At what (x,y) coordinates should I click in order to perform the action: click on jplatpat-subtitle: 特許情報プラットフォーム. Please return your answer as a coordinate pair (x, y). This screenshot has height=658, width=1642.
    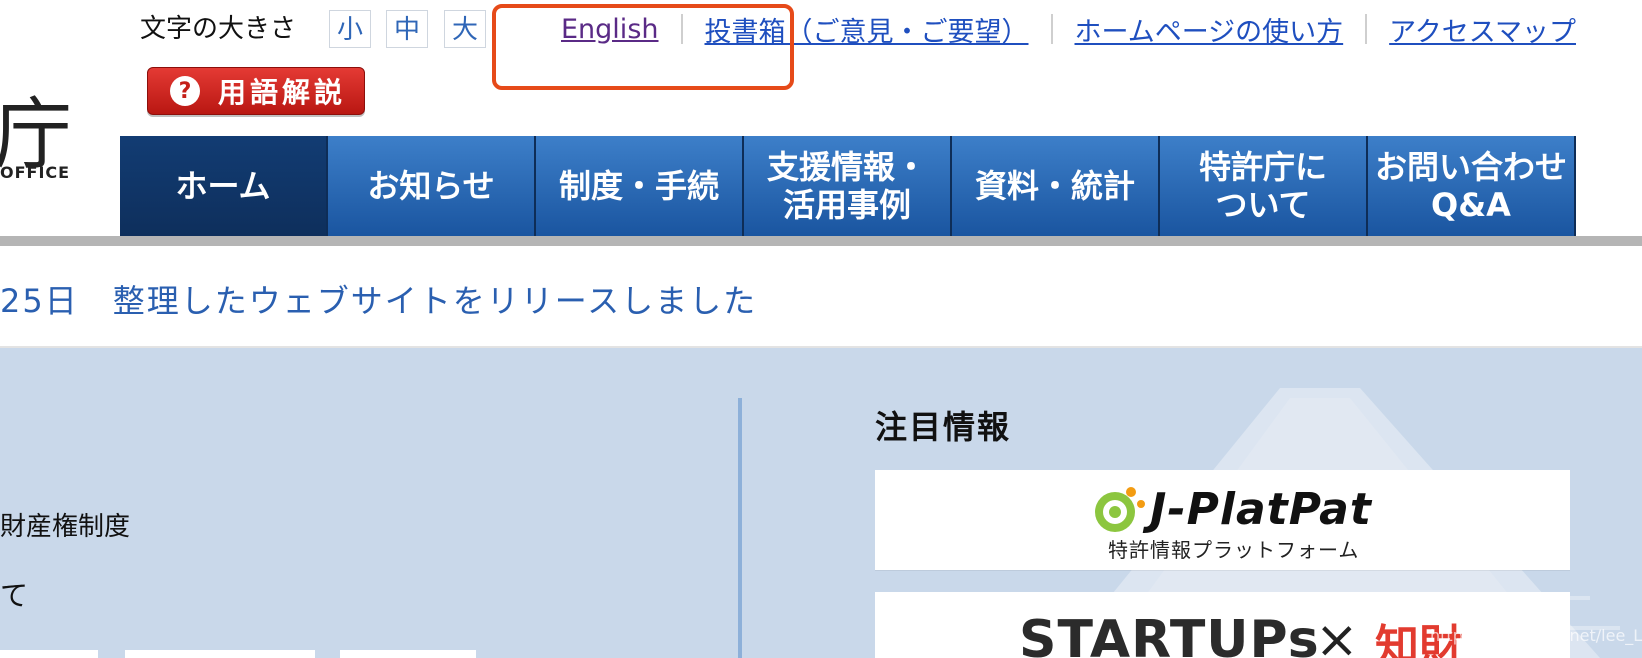
    Looking at the image, I should click on (1234, 550).